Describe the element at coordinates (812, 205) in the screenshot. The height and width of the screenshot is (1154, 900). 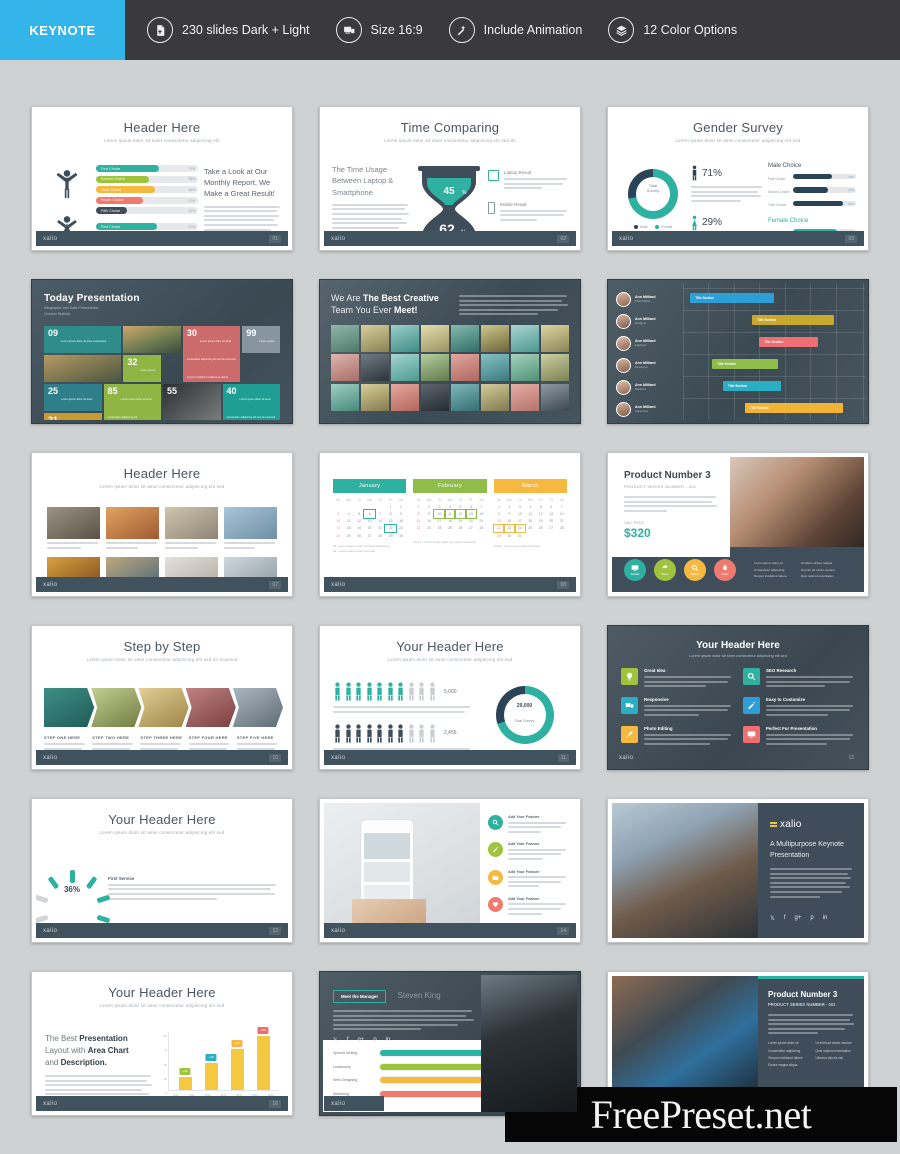
I see `bar-row: Third Choice 81%` at that location.